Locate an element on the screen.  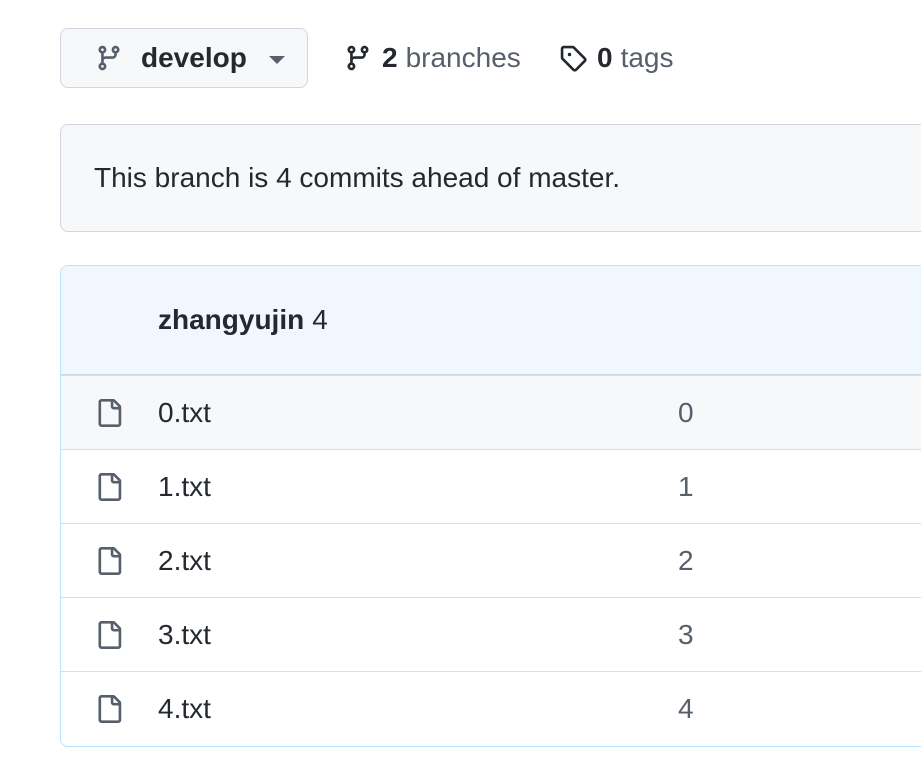
file-name-link: 0.txt is located at coordinates (184, 413).